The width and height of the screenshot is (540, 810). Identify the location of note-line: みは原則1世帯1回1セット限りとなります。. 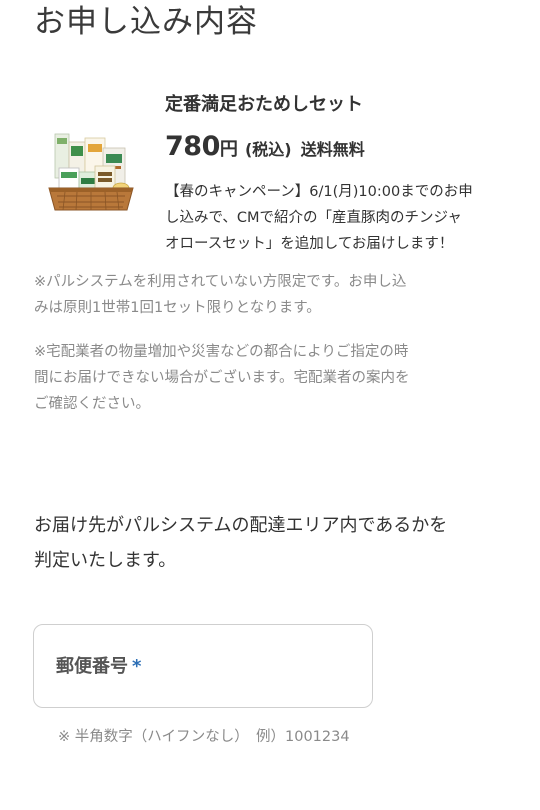
(177, 308).